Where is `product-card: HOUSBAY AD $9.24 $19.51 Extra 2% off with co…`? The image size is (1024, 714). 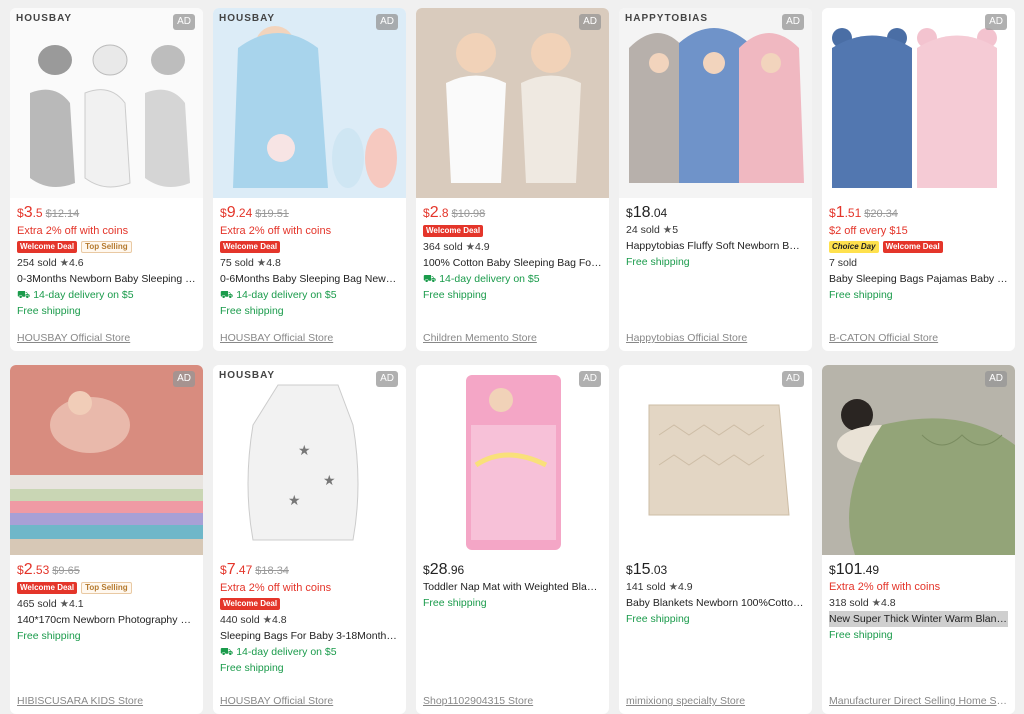
product-card: HOUSBAY AD $9.24 $19.51 Extra 2% off with co… is located at coordinates (309, 179).